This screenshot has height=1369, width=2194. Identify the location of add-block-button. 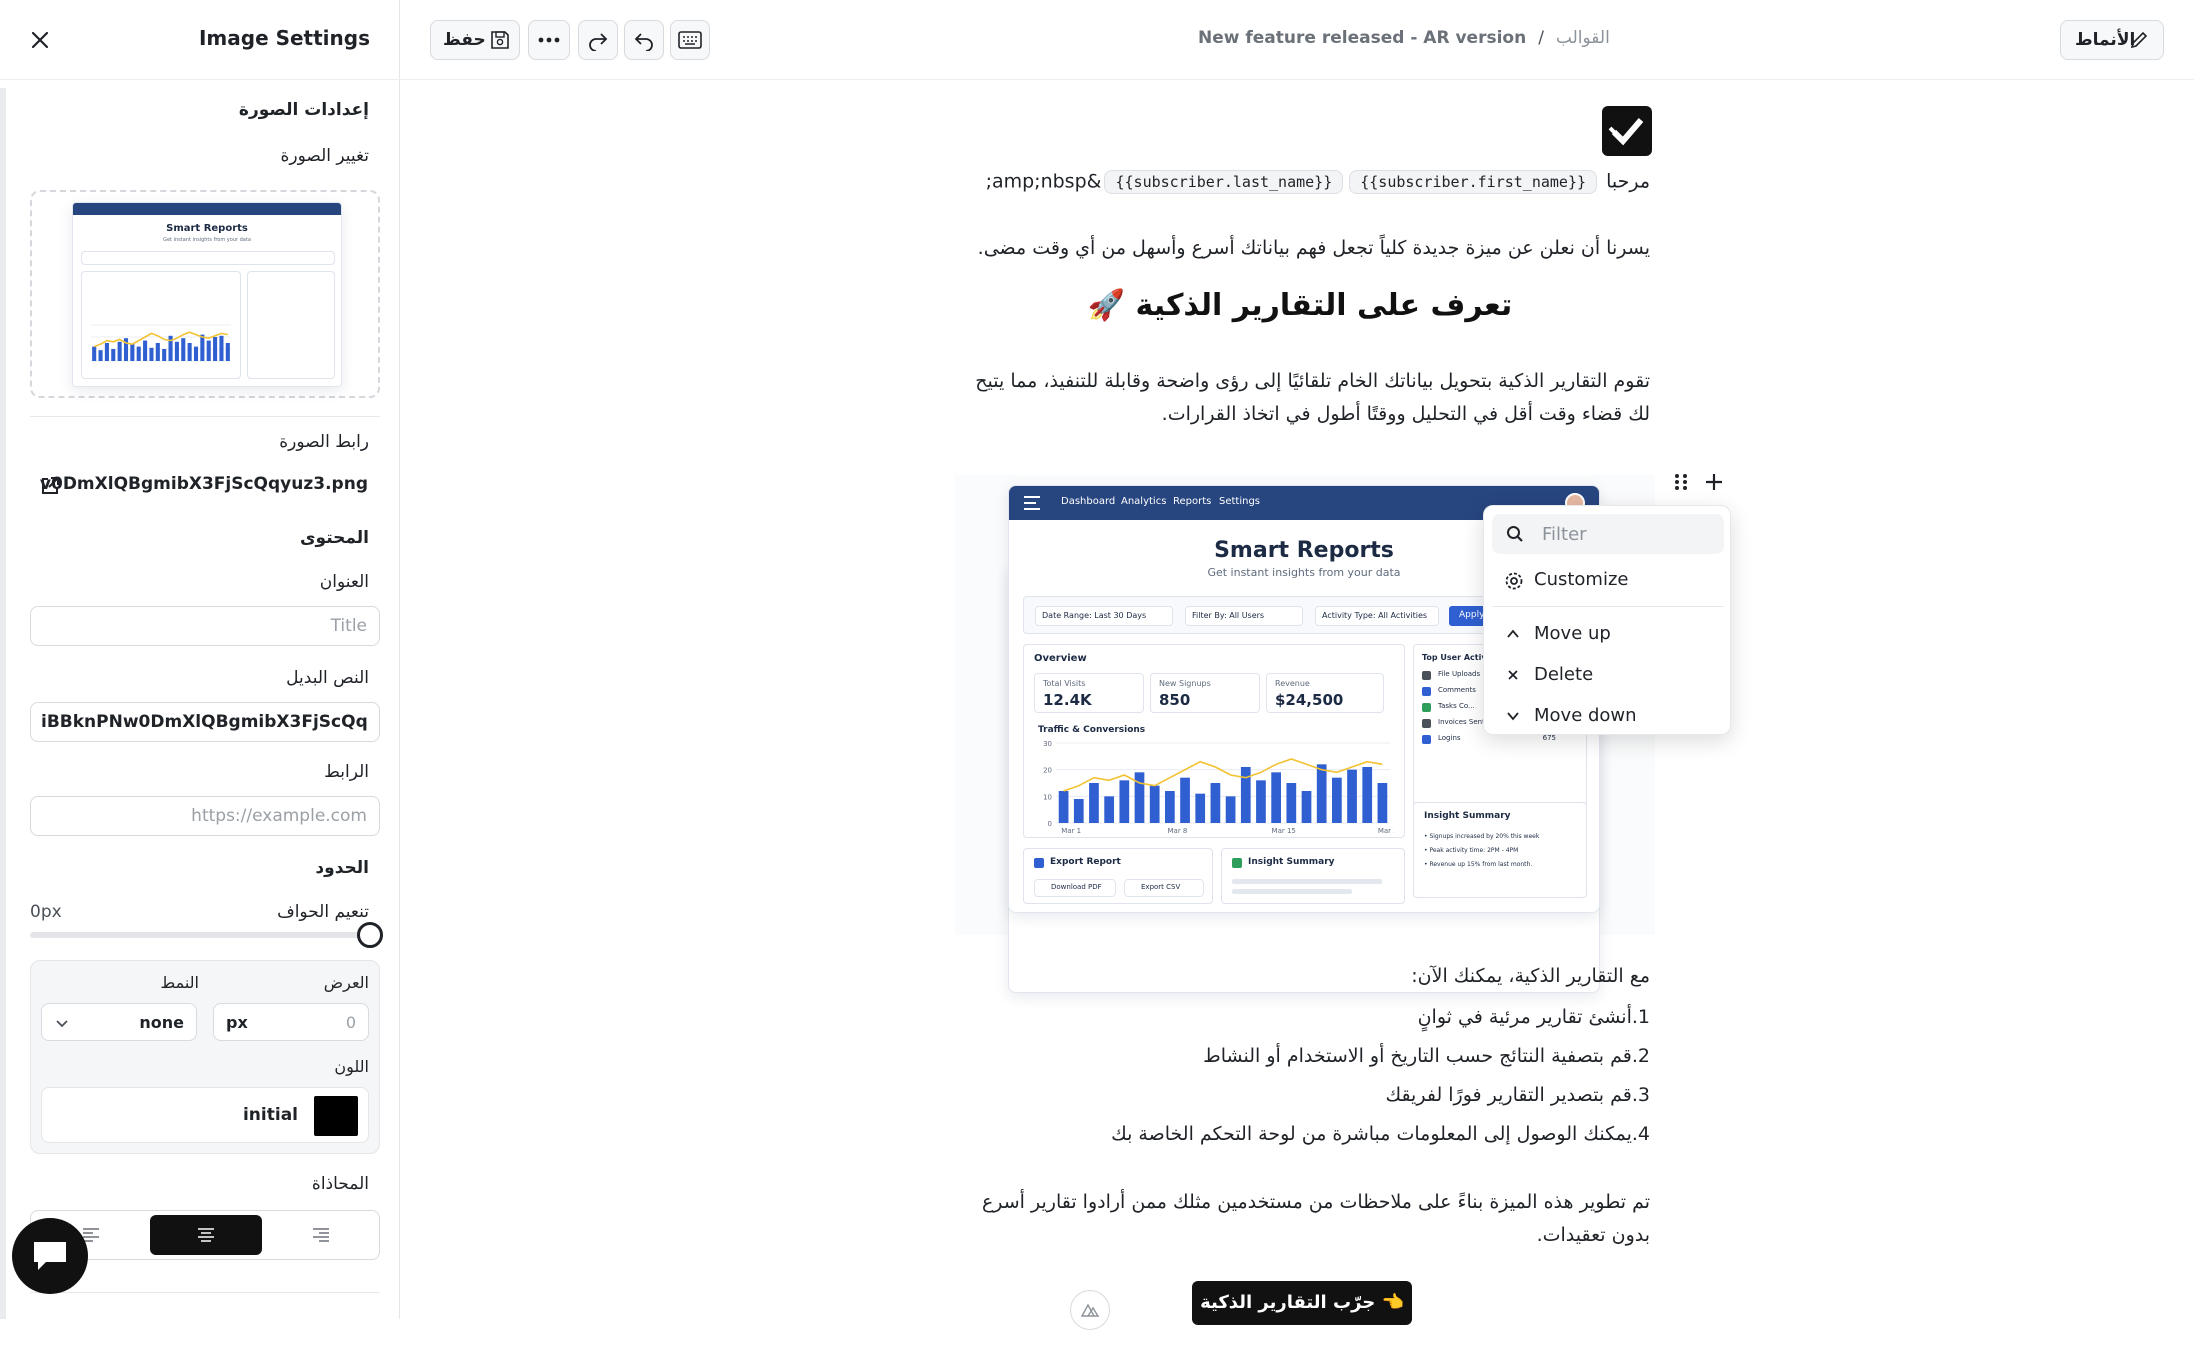
(1714, 482).